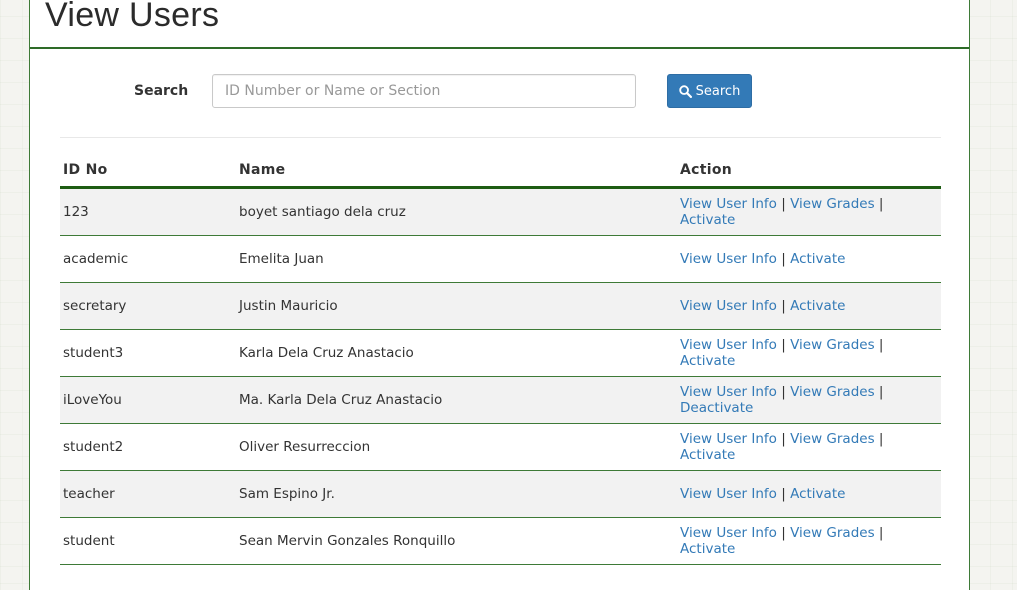  Describe the element at coordinates (456, 400) in the screenshot. I see `cell-name: Ma. Karla Dela Cruz Anastacio` at that location.